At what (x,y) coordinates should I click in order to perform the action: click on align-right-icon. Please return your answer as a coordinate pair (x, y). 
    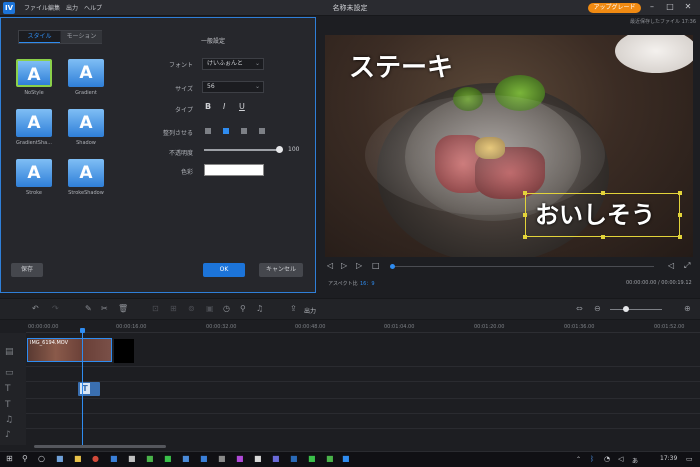
    Looking at the image, I should click on (244, 131).